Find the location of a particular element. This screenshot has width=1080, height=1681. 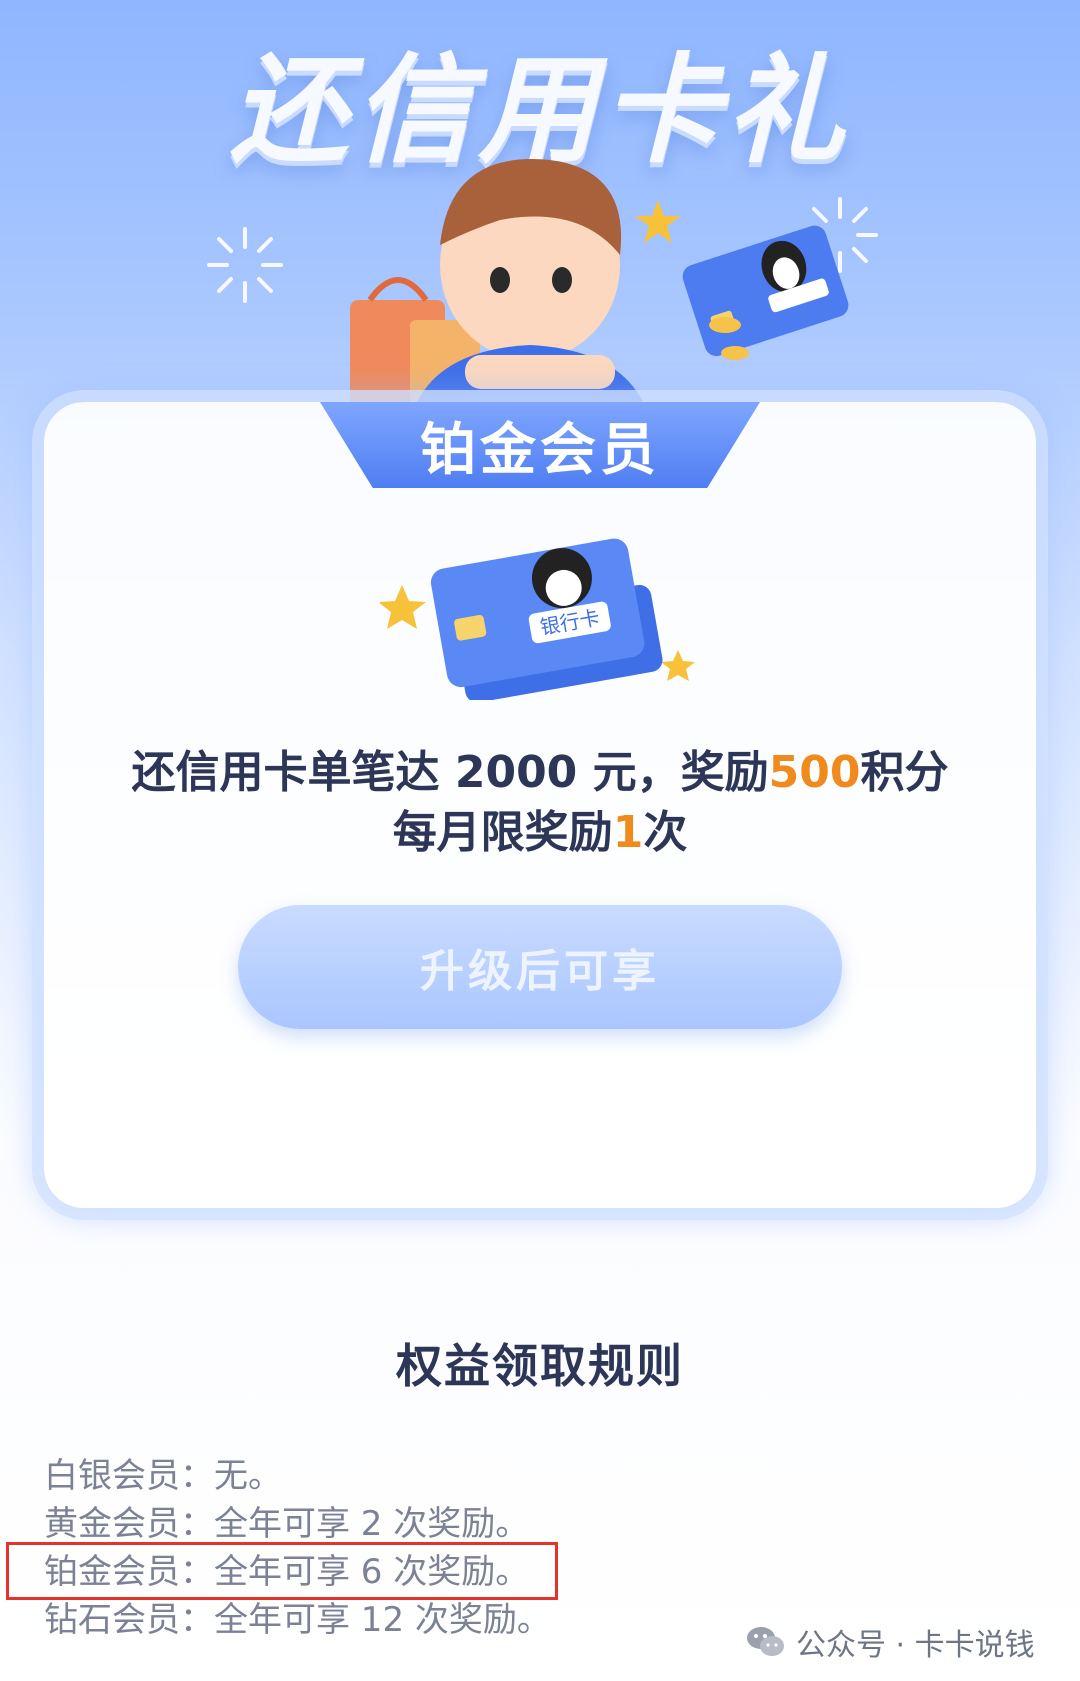

tier-badge-label: 铂金会员 is located at coordinates (540, 450).